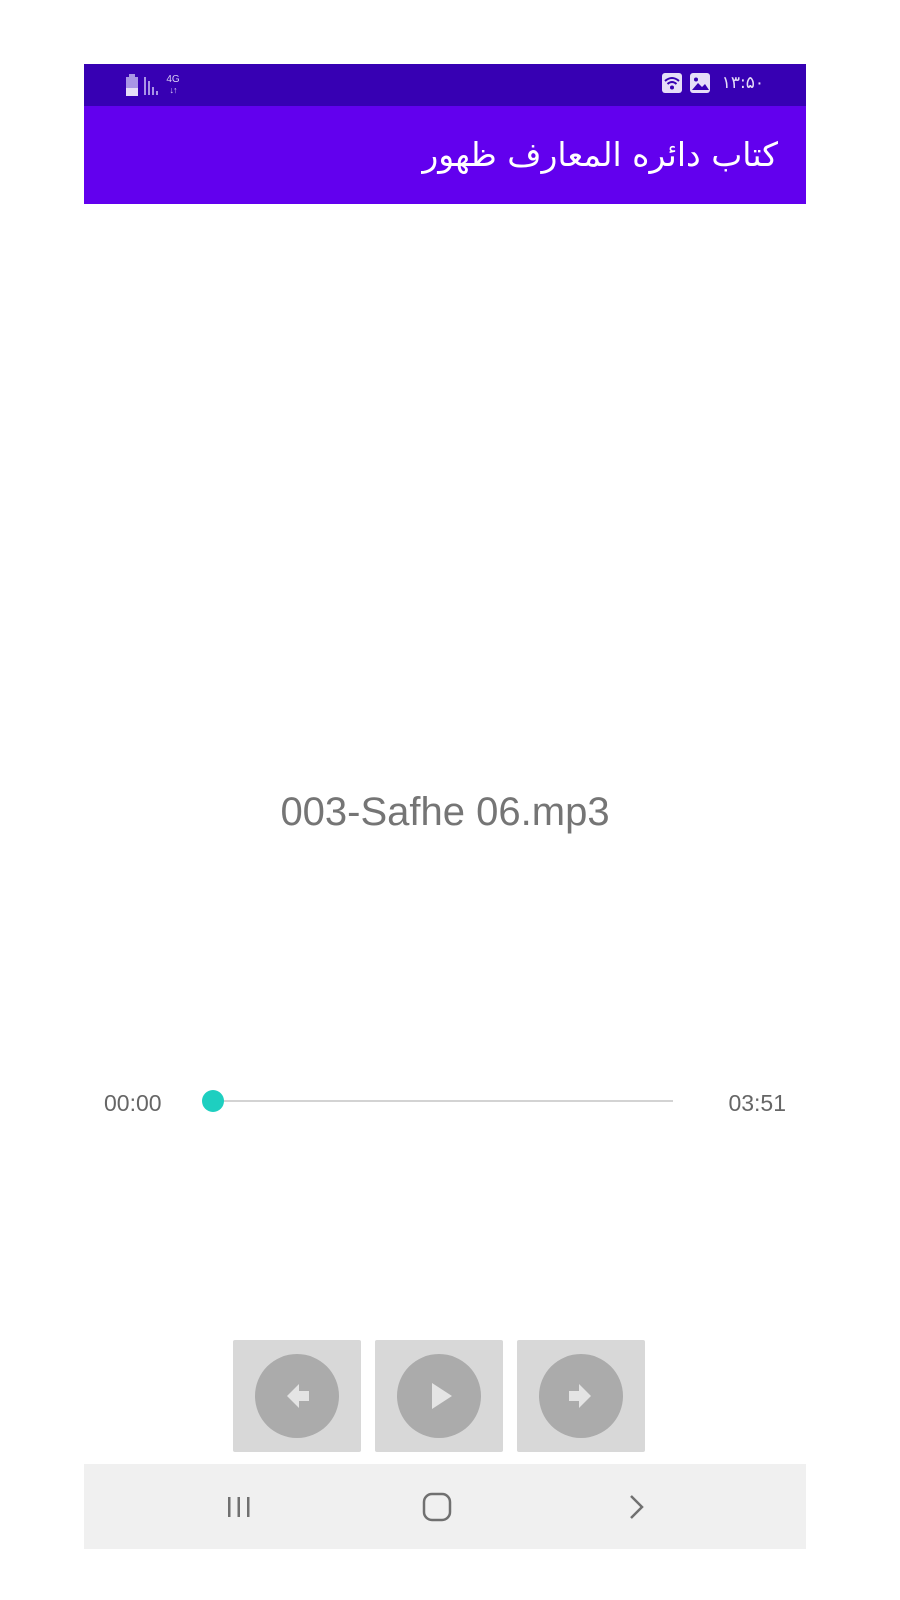 The height and width of the screenshot is (1600, 900). What do you see at coordinates (173, 79) in the screenshot?
I see `network-type-label: 4G` at bounding box center [173, 79].